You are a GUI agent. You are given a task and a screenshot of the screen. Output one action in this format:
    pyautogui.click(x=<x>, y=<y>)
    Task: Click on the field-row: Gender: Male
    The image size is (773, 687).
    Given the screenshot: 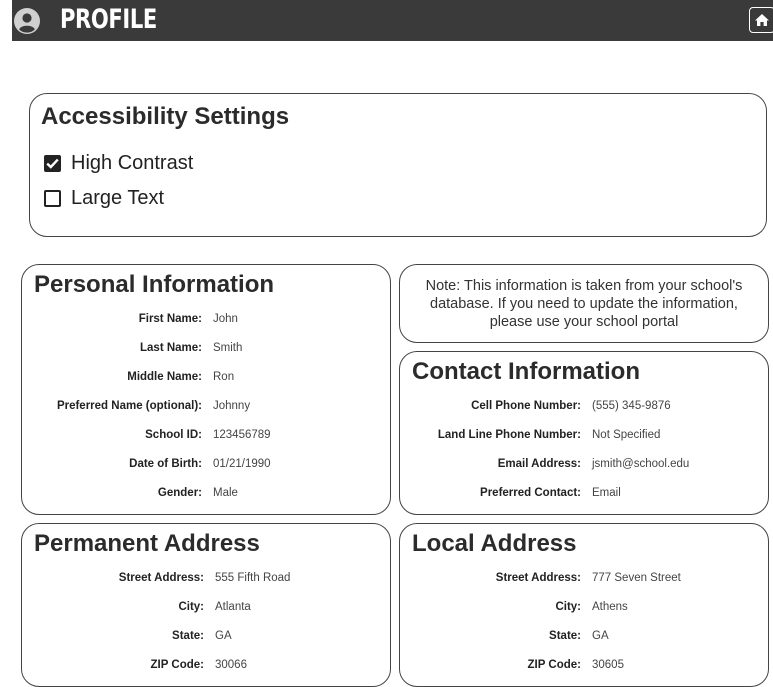 What is the action you would take?
    pyautogui.click(x=206, y=493)
    